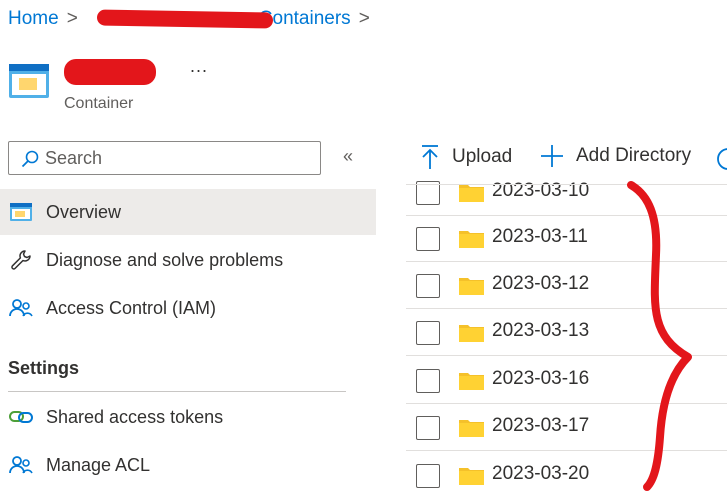 Image resolution: width=727 pixels, height=499 pixels. What do you see at coordinates (30, 159) in the screenshot?
I see `search-icon` at bounding box center [30, 159].